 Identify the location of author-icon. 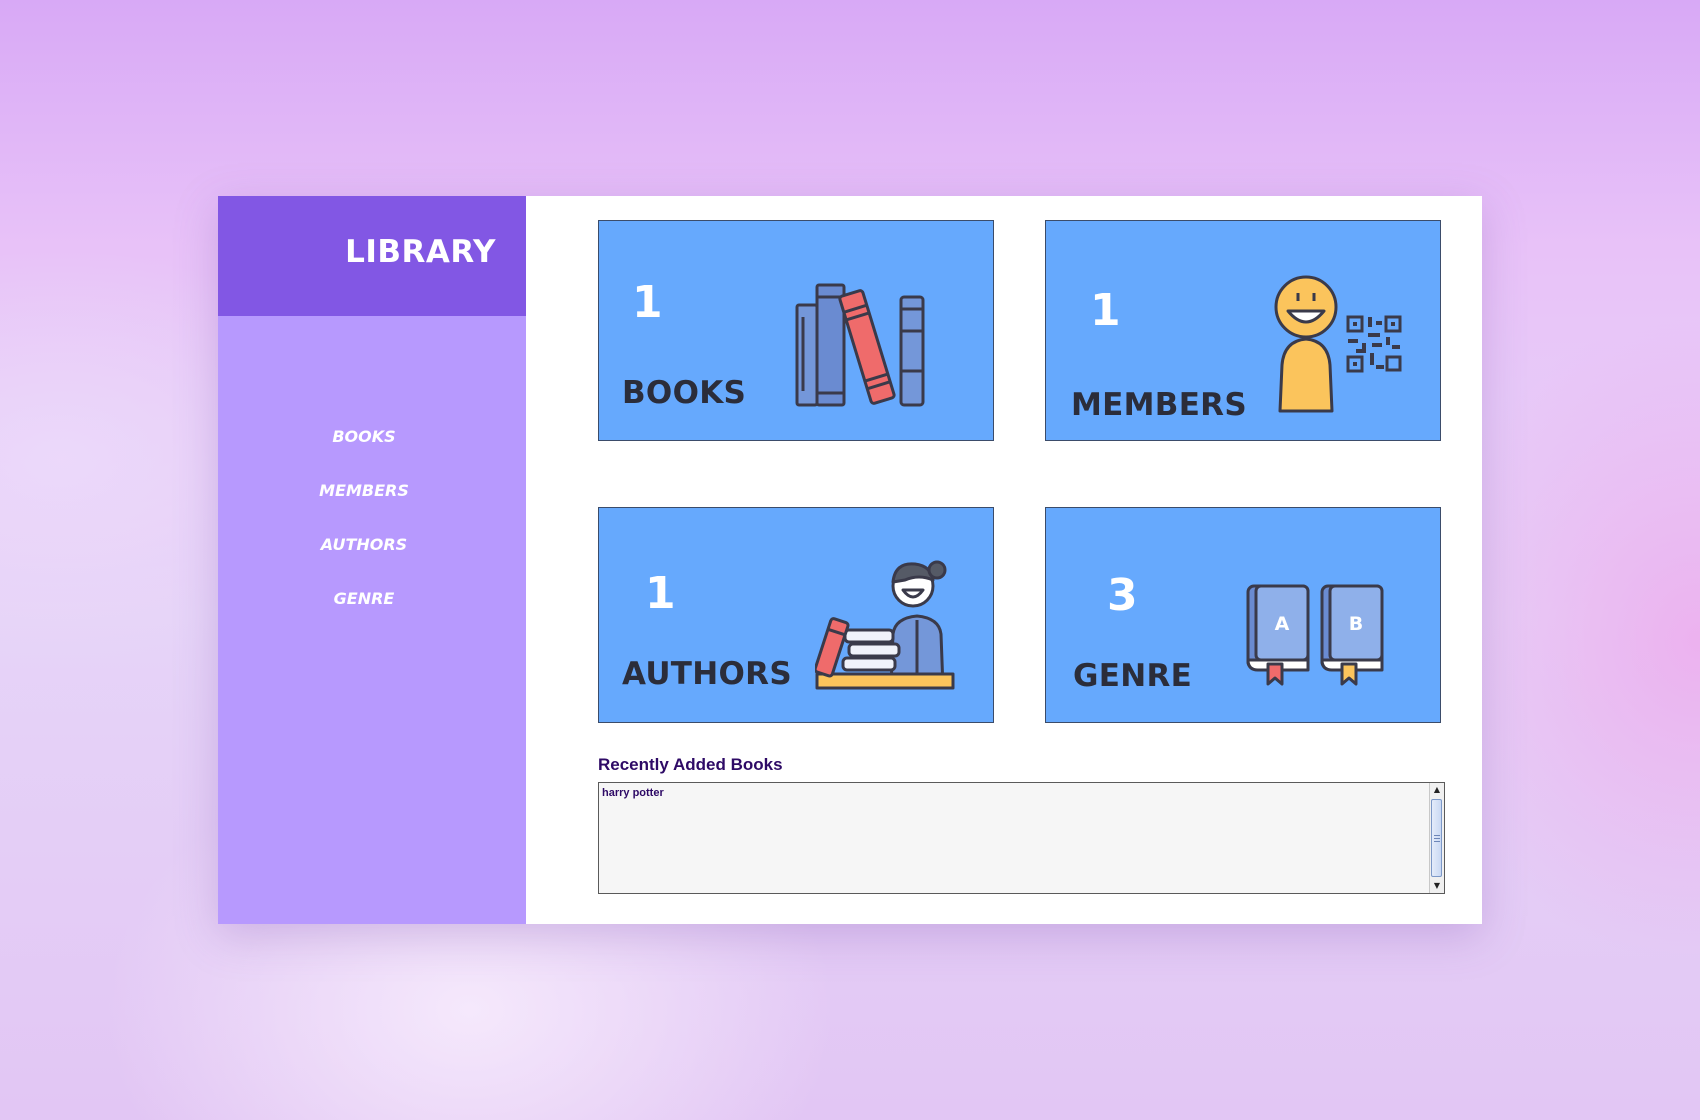
(885, 625).